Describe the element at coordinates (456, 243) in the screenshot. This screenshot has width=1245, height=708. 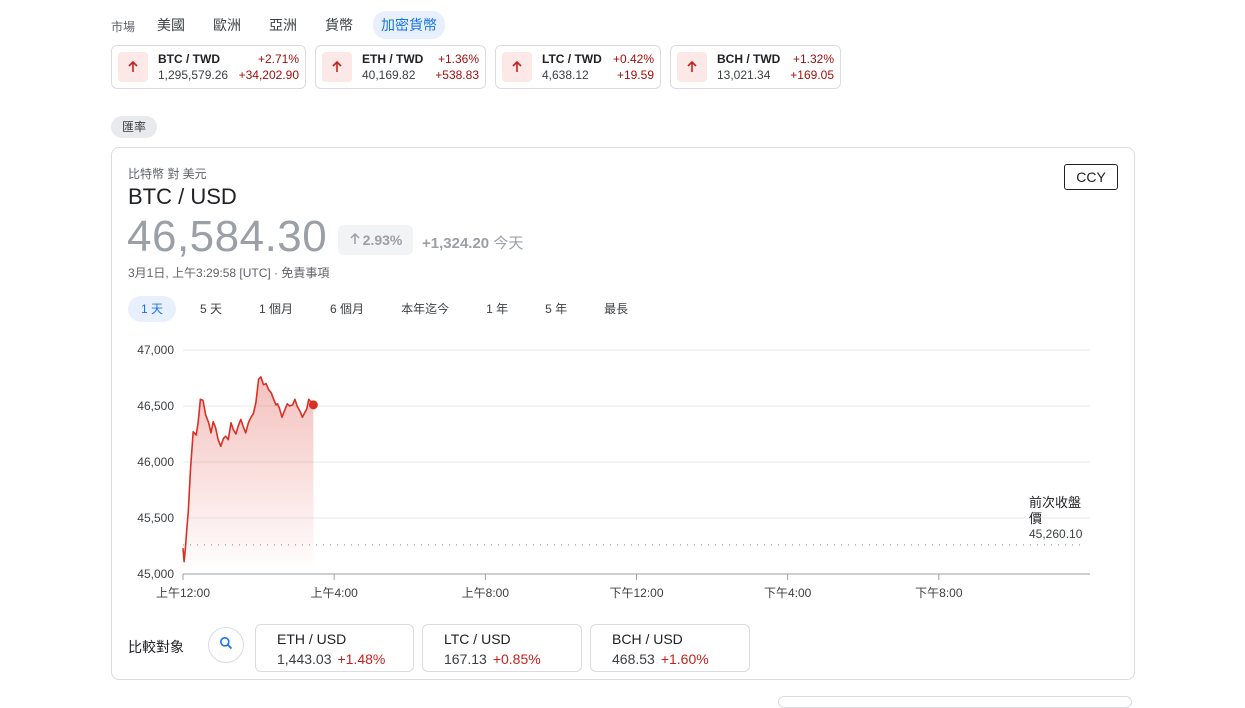
I see `change-value: +1,324.20` at that location.